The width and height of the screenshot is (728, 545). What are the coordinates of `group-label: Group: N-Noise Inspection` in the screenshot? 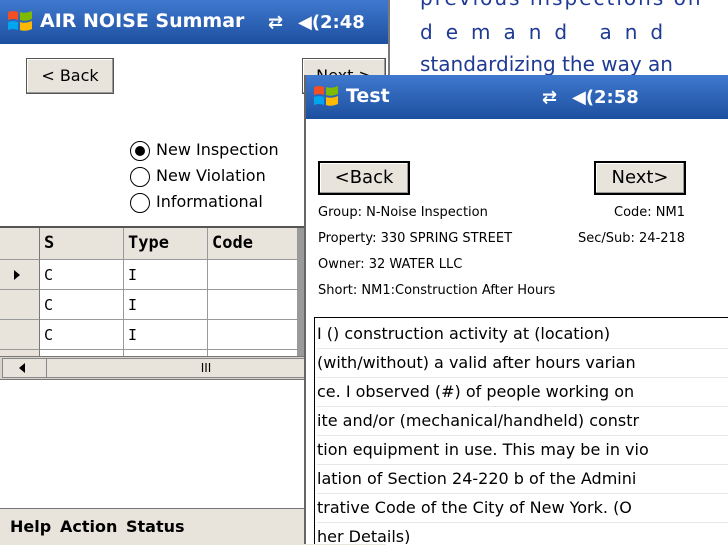 It's located at (403, 212).